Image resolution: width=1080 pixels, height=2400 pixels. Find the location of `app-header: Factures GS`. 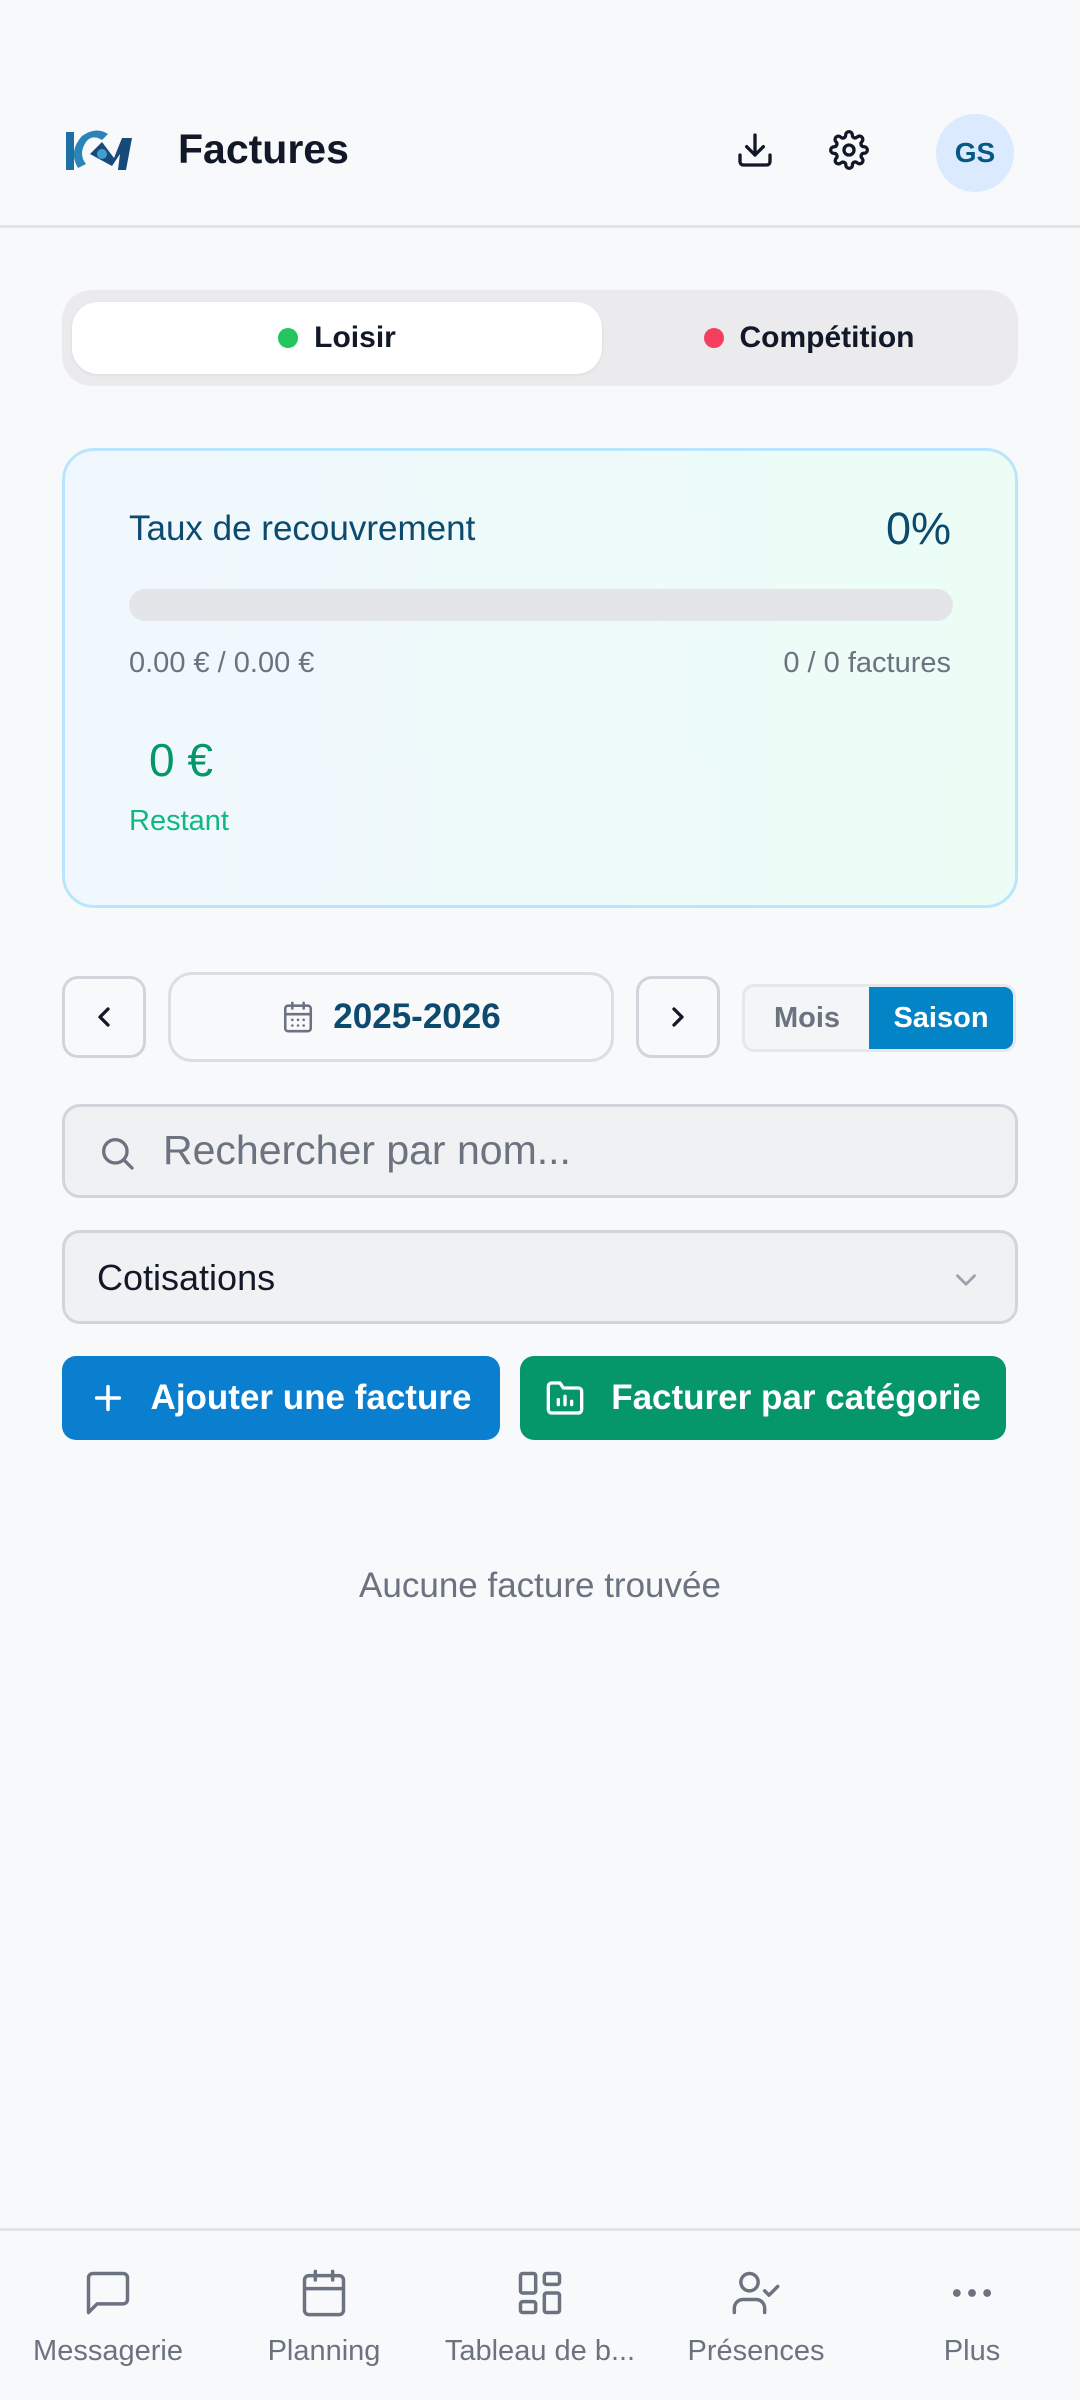

app-header: Factures GS is located at coordinates (540, 114).